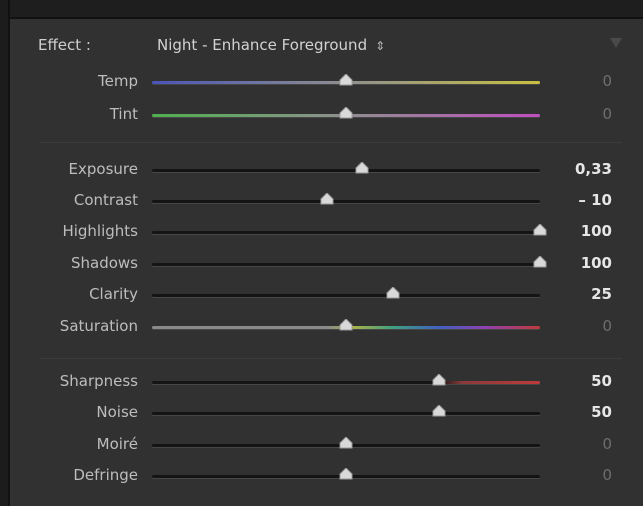 This screenshot has width=643, height=506. What do you see at coordinates (346, 170) in the screenshot?
I see `slider-track-exposure` at bounding box center [346, 170].